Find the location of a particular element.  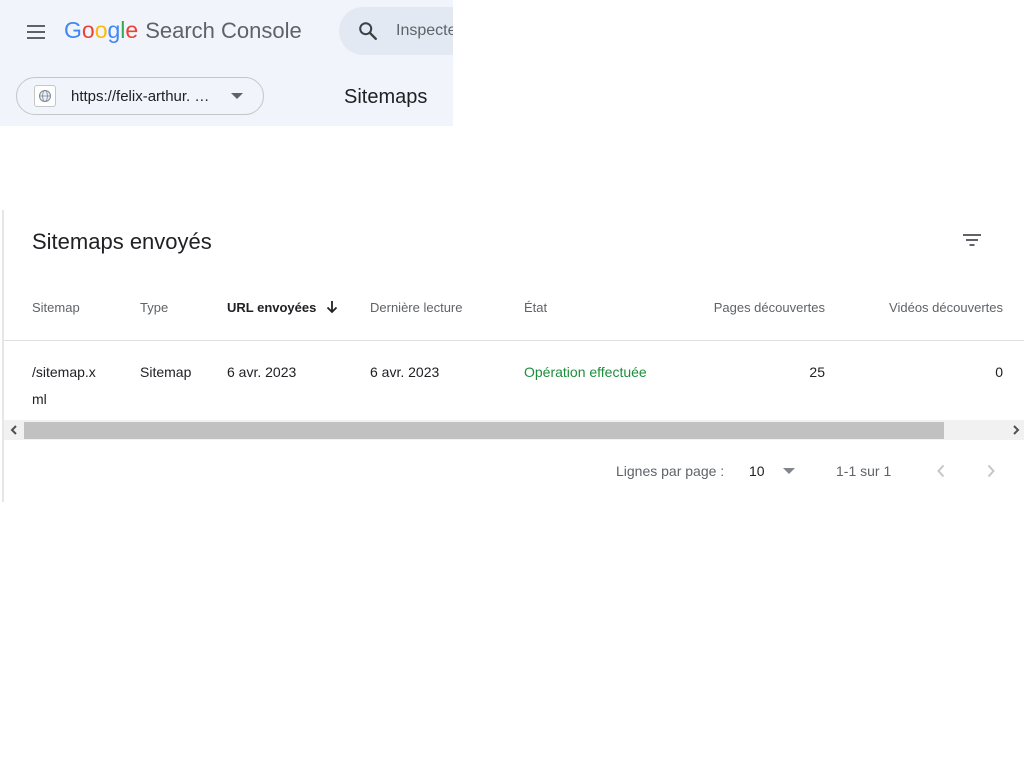

chevron-left-icon is located at coordinates (941, 471).